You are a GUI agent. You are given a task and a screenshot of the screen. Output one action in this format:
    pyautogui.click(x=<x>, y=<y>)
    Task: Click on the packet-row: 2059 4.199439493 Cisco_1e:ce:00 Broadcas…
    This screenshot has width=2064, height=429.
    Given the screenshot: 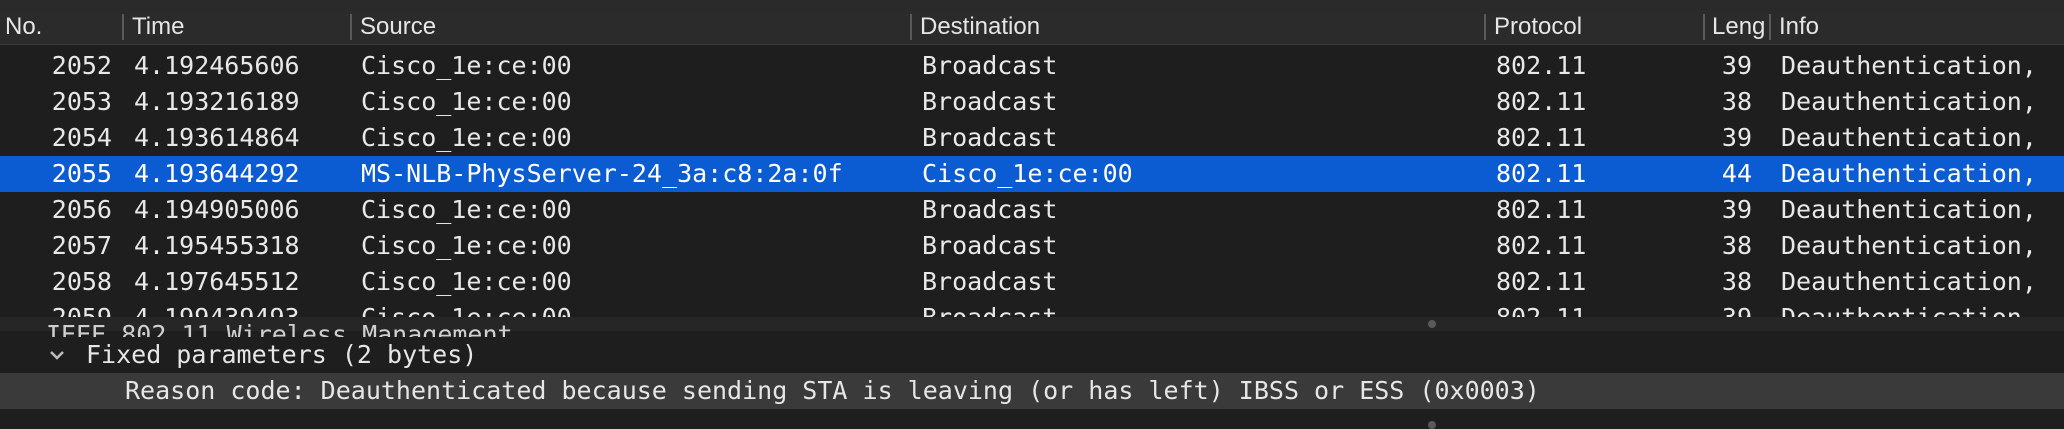 What is the action you would take?
    pyautogui.click(x=1032, y=308)
    